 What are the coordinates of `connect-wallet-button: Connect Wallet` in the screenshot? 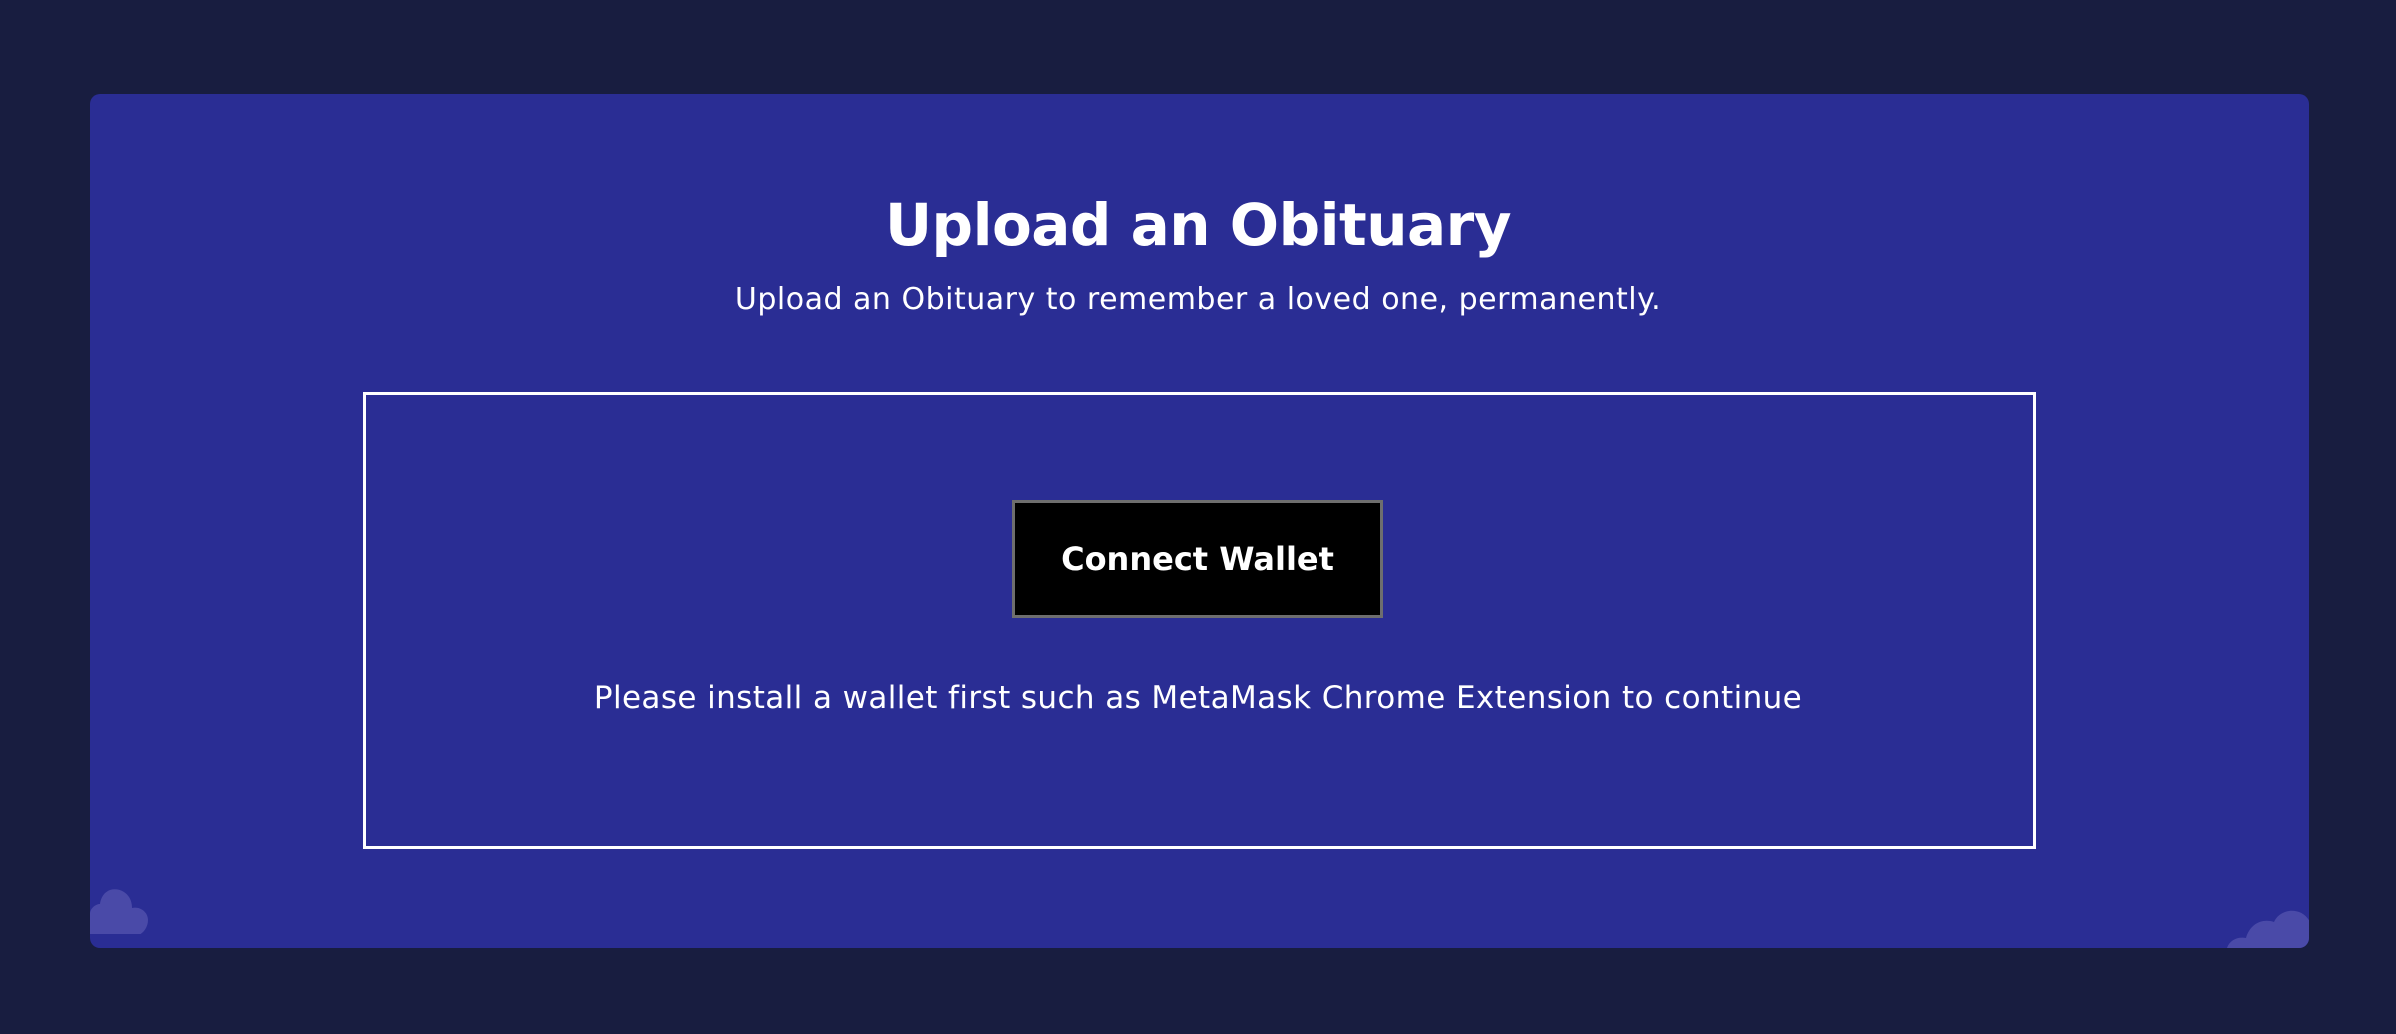 It's located at (1197, 559).